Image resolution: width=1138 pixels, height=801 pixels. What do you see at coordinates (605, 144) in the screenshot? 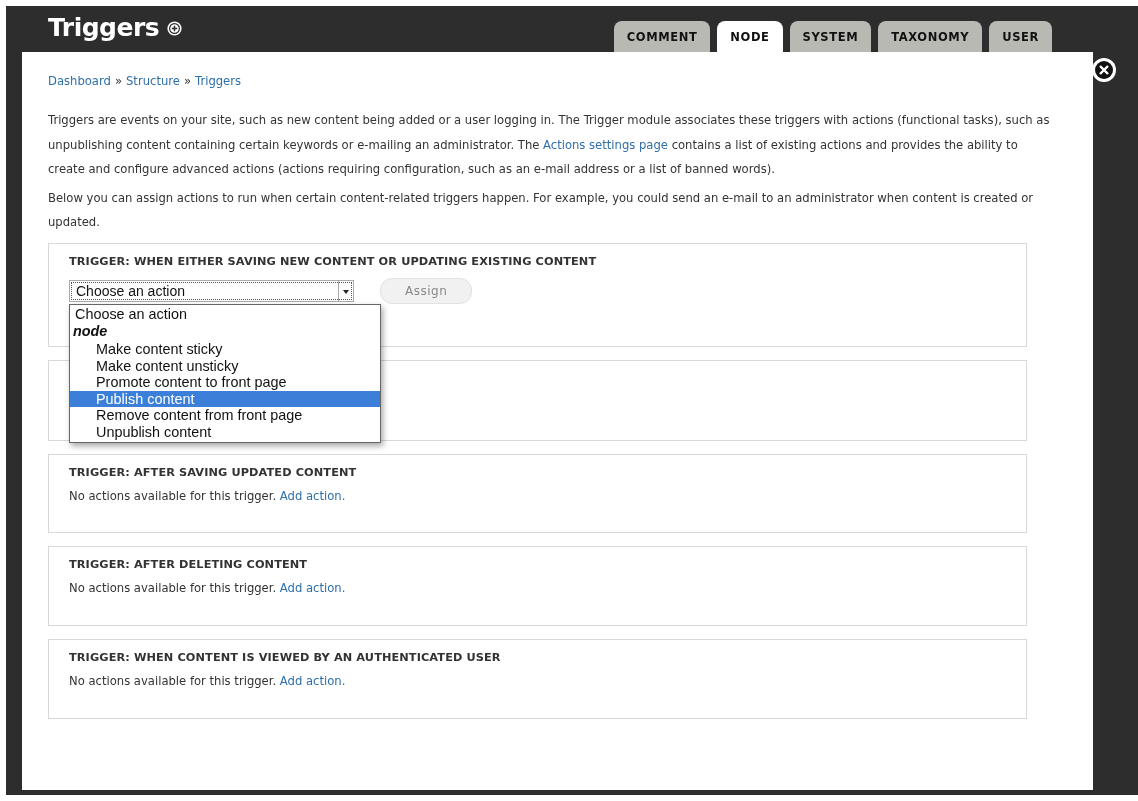
I see `actions-settings-link: Actions settings page` at bounding box center [605, 144].